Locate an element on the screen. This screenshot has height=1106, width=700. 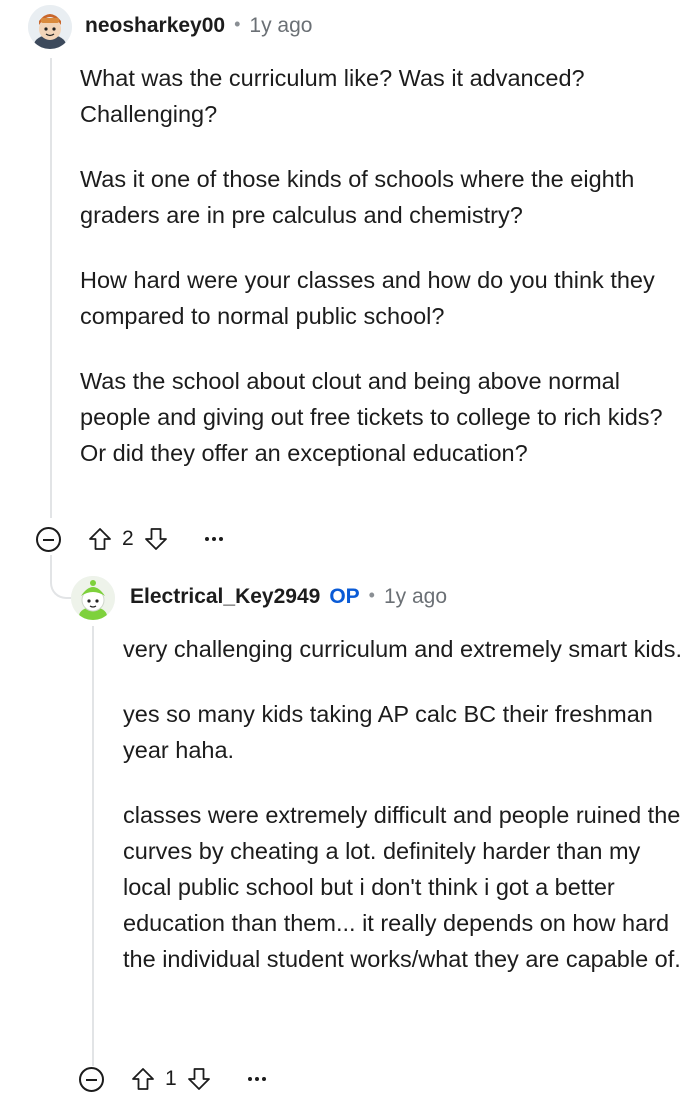
comment-header: neosharkey00 • 1y ago is located at coordinates (198, 26).